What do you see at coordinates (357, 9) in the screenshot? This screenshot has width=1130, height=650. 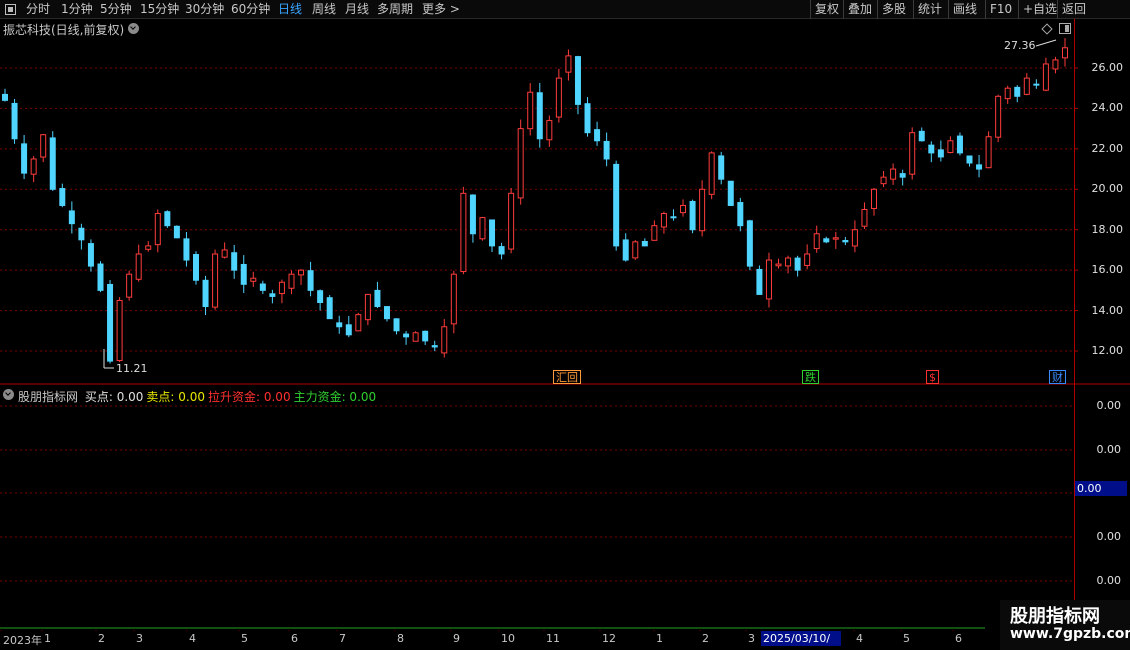 I see `period-tab-8: 月线` at bounding box center [357, 9].